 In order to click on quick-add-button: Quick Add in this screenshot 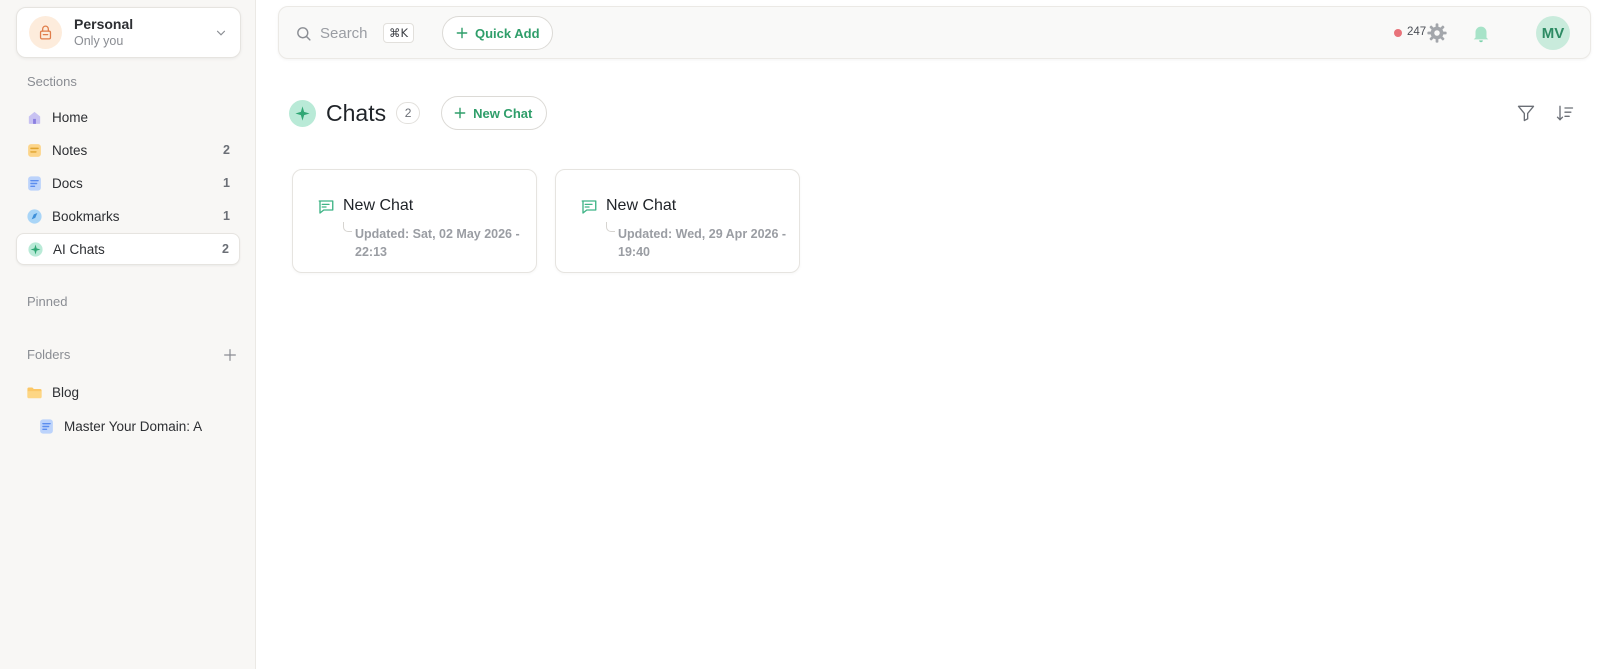, I will do `click(497, 33)`.